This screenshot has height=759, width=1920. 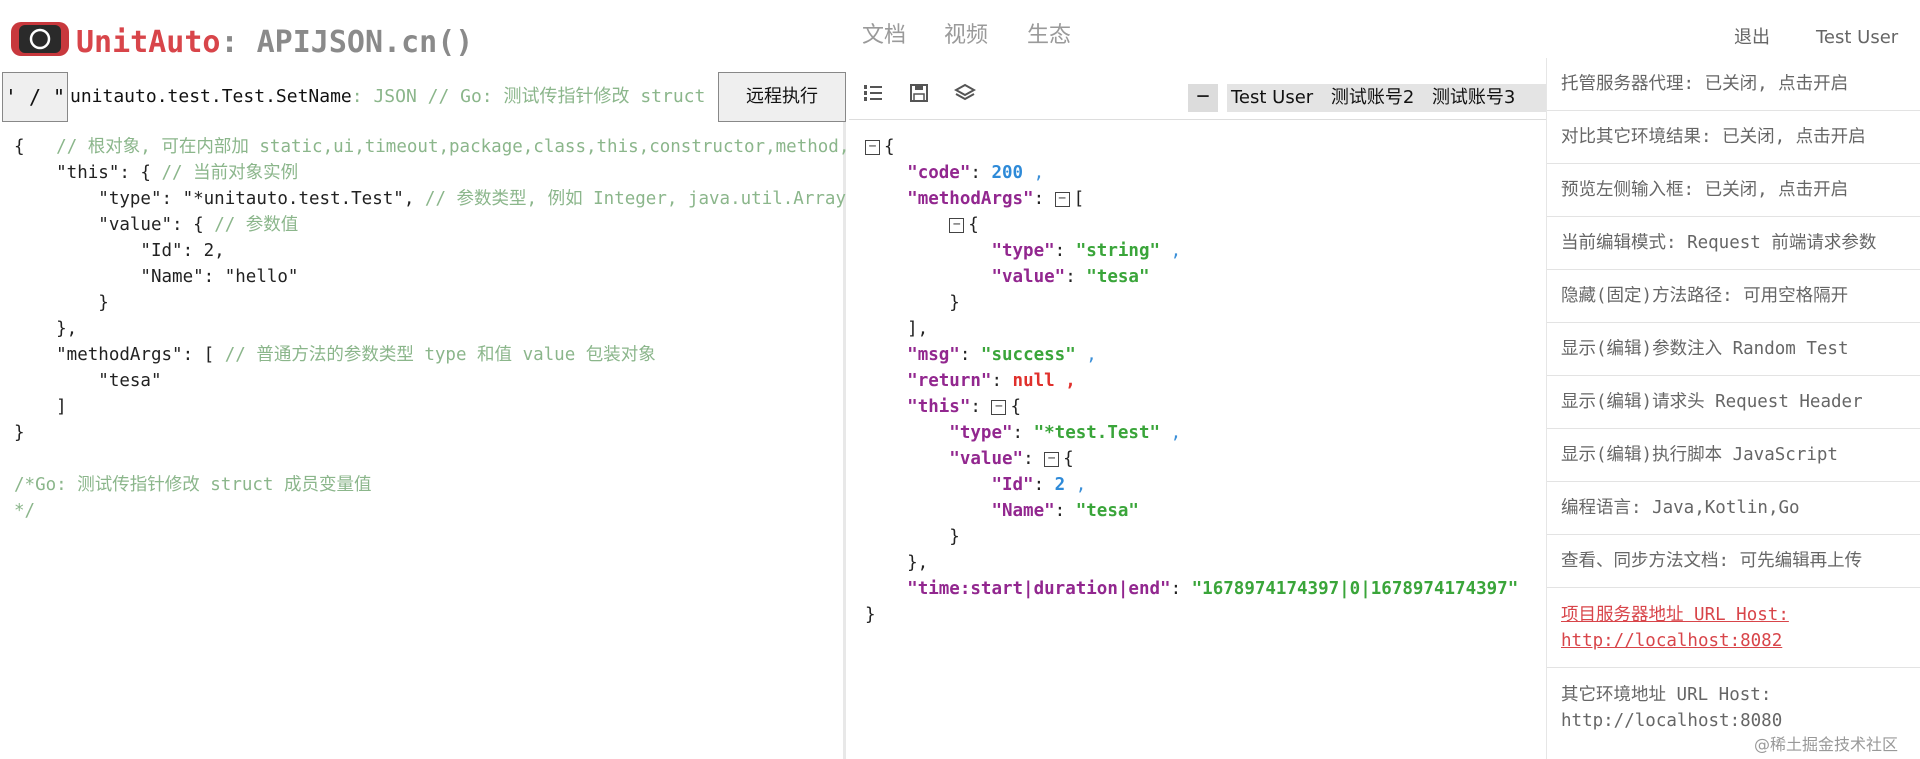 What do you see at coordinates (635, 199) in the screenshot?
I see `code-comment: // 参数类型, 例如 Integer, java.util.ArrayList` at bounding box center [635, 199].